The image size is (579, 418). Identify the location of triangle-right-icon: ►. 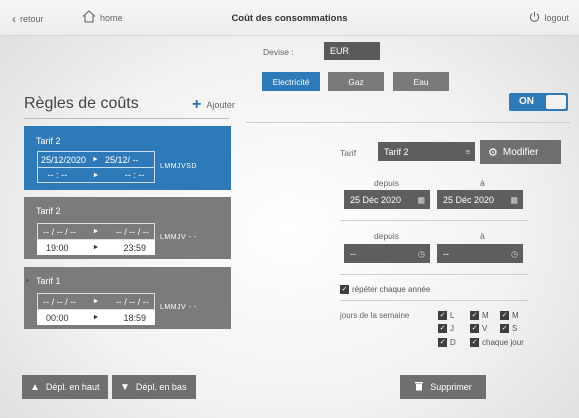
(28, 281).